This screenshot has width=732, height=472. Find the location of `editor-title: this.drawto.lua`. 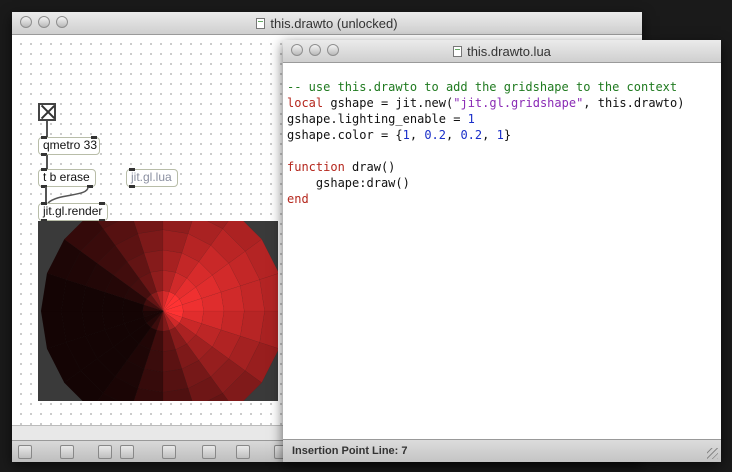

editor-title: this.drawto.lua is located at coordinates (509, 51).